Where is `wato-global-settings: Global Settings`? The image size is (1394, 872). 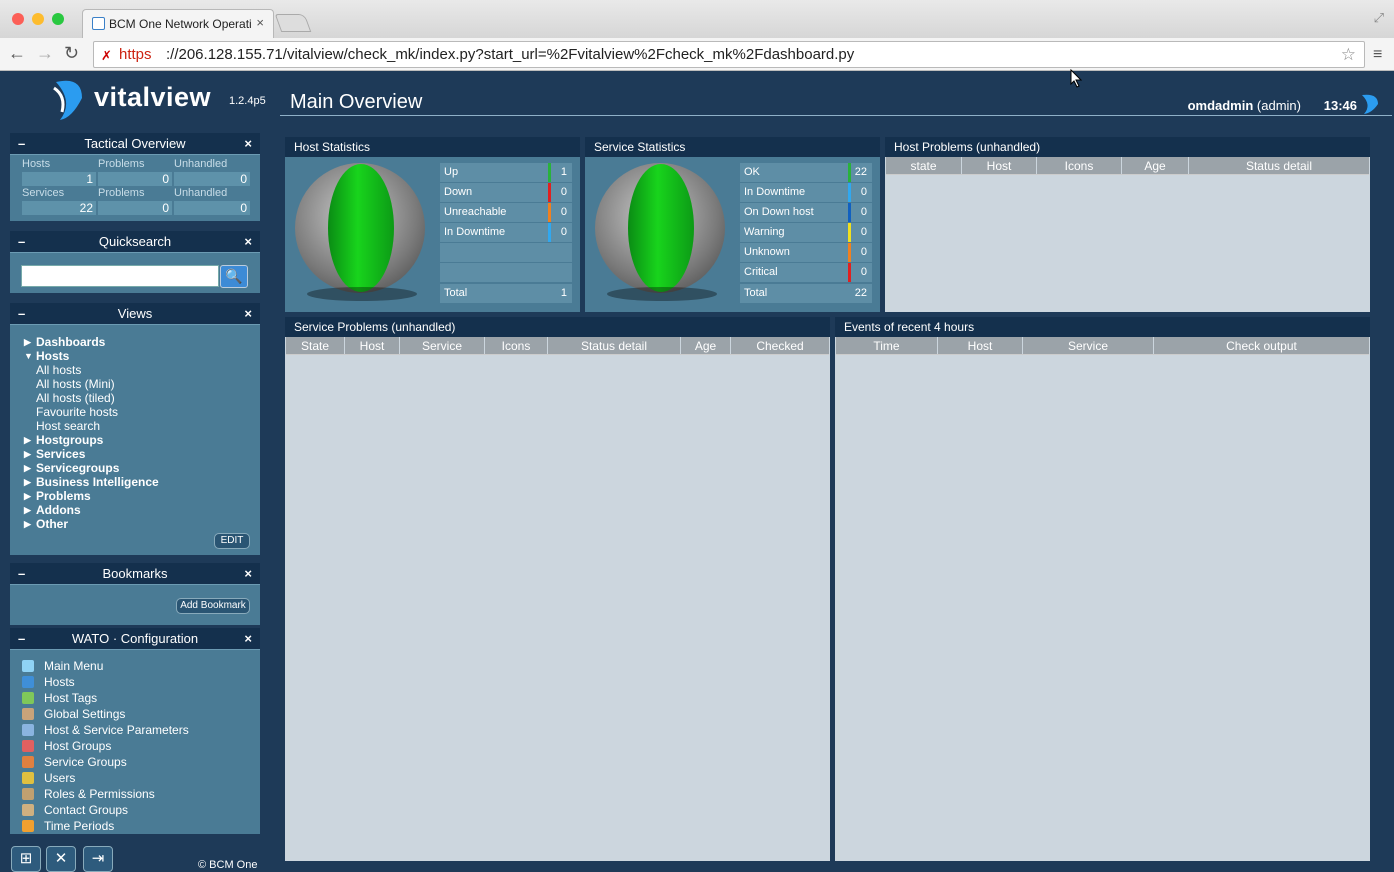
wato-global-settings: Global Settings is located at coordinates (135, 714).